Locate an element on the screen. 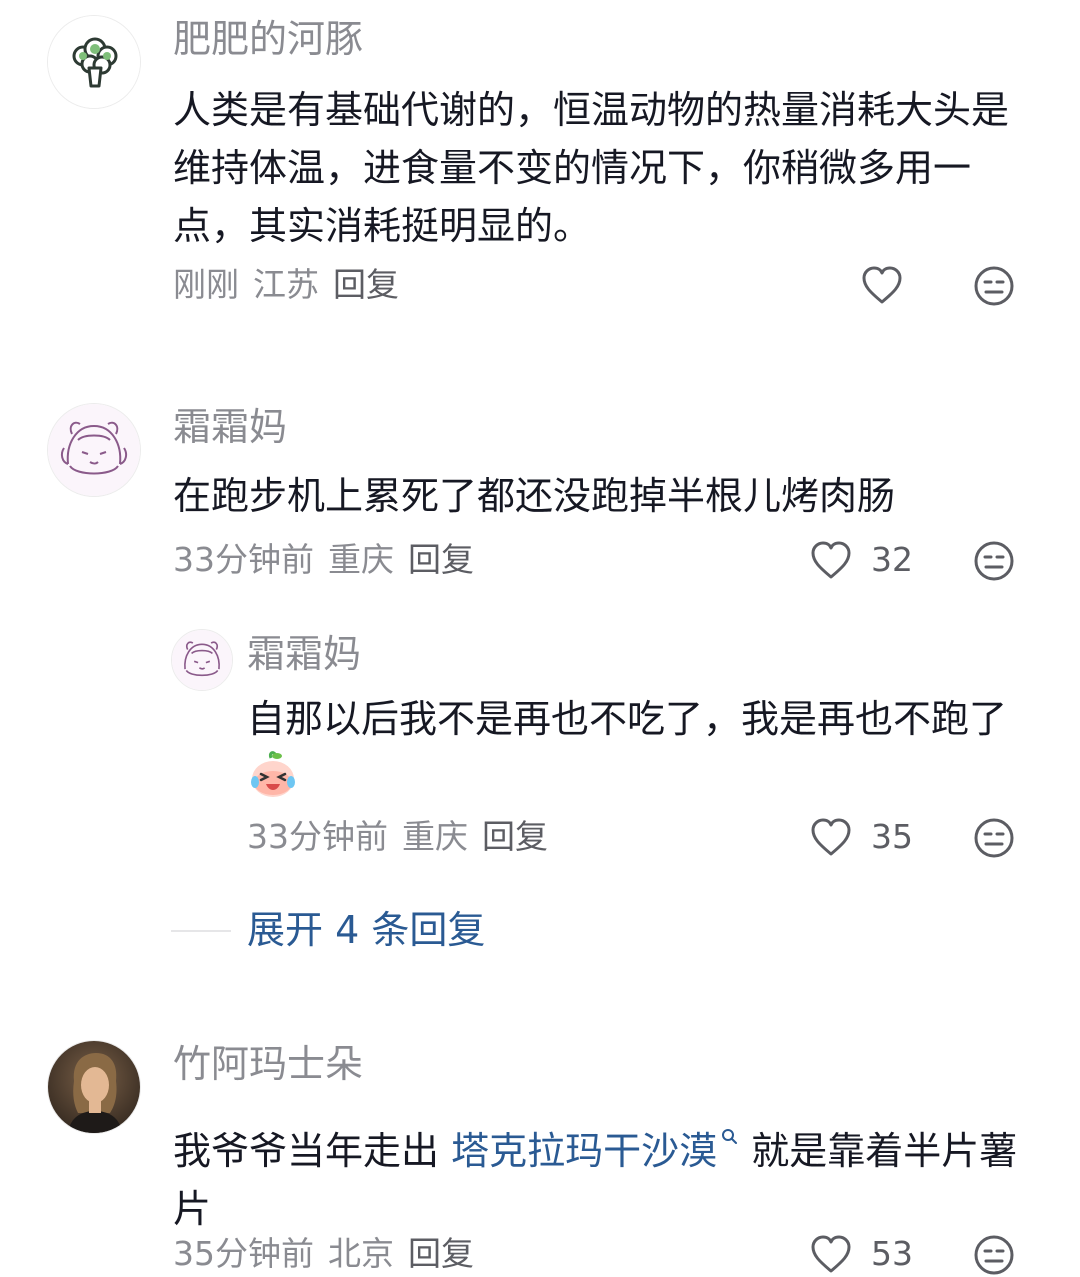 Image resolution: width=1080 pixels, height=1277 pixels. like-count: 53 is located at coordinates (892, 1253).